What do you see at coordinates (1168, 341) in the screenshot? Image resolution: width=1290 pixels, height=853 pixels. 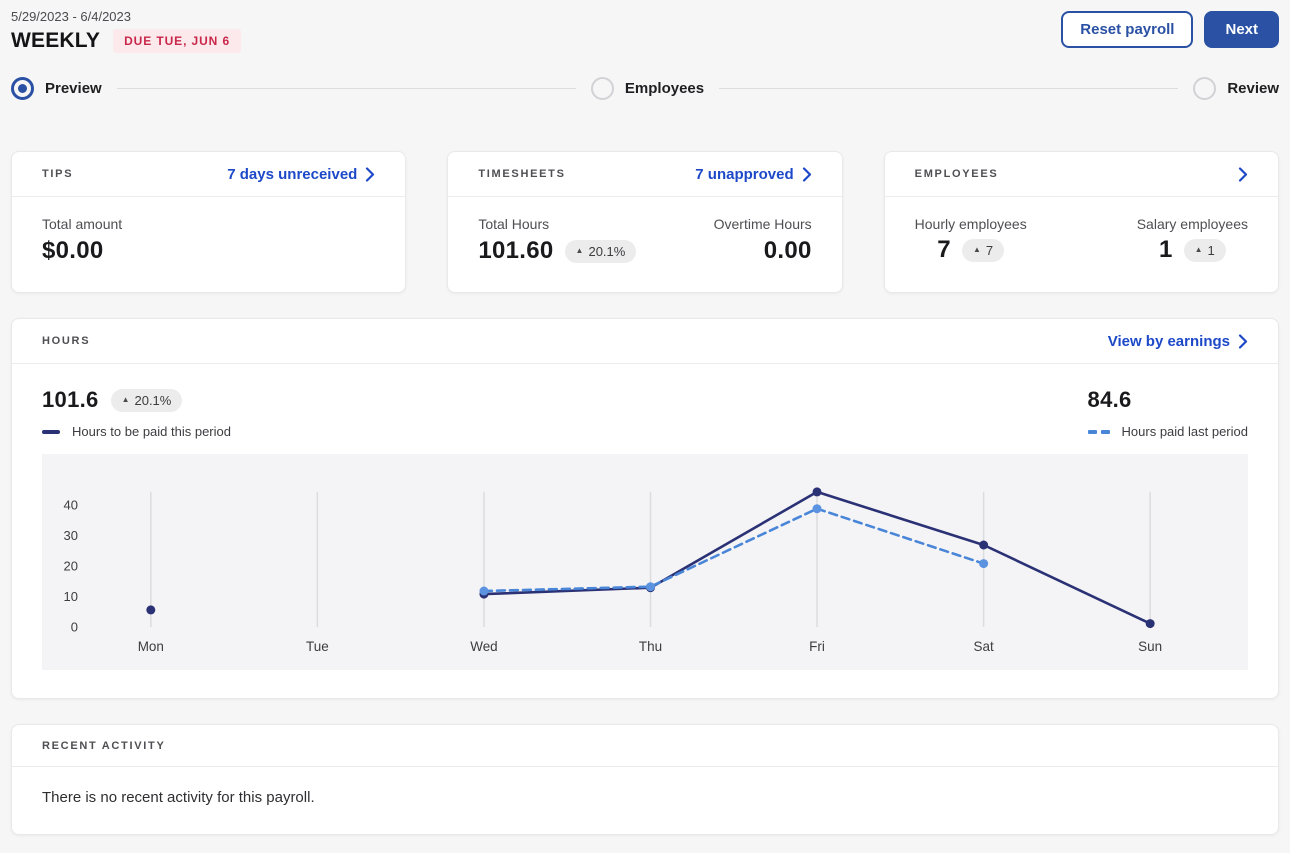 I see `view-by-earnings-link-label: View by earnings` at bounding box center [1168, 341].